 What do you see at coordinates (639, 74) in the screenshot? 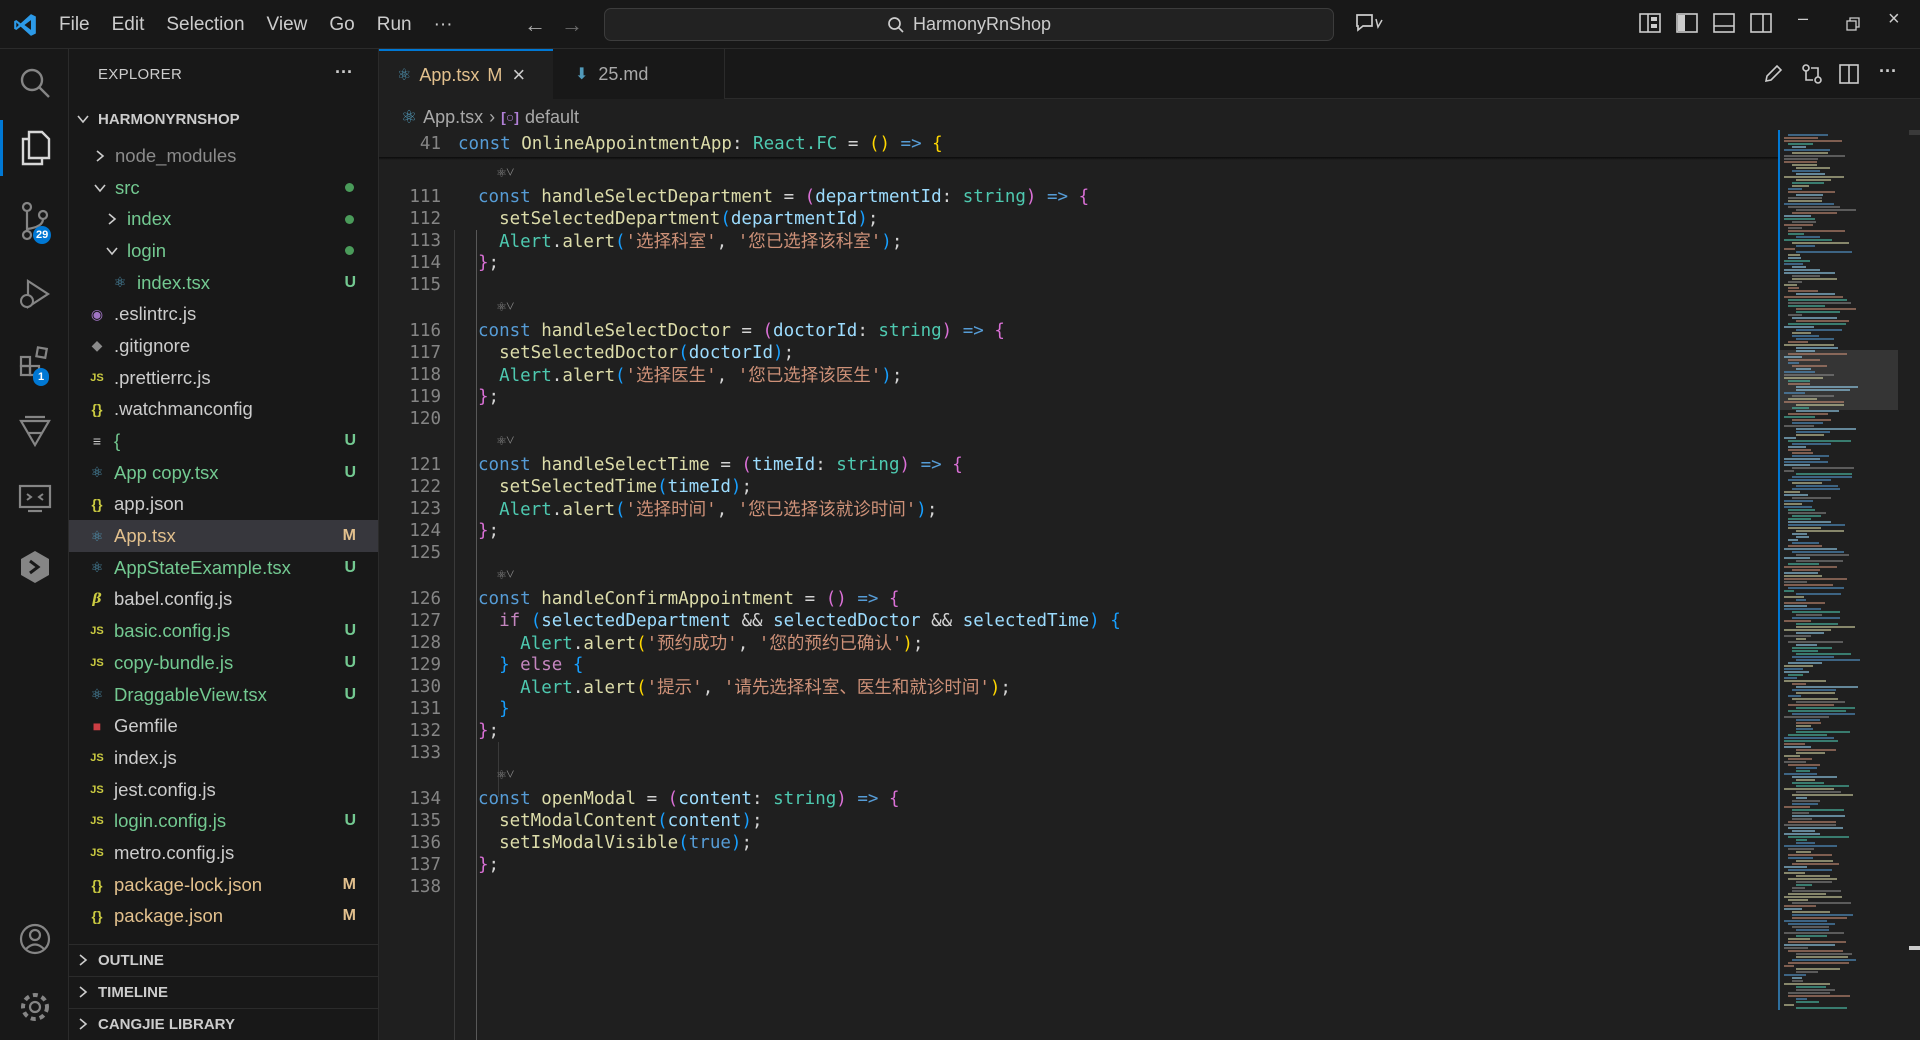
I see `tab-25-md: ⬇ 25.md` at bounding box center [639, 74].